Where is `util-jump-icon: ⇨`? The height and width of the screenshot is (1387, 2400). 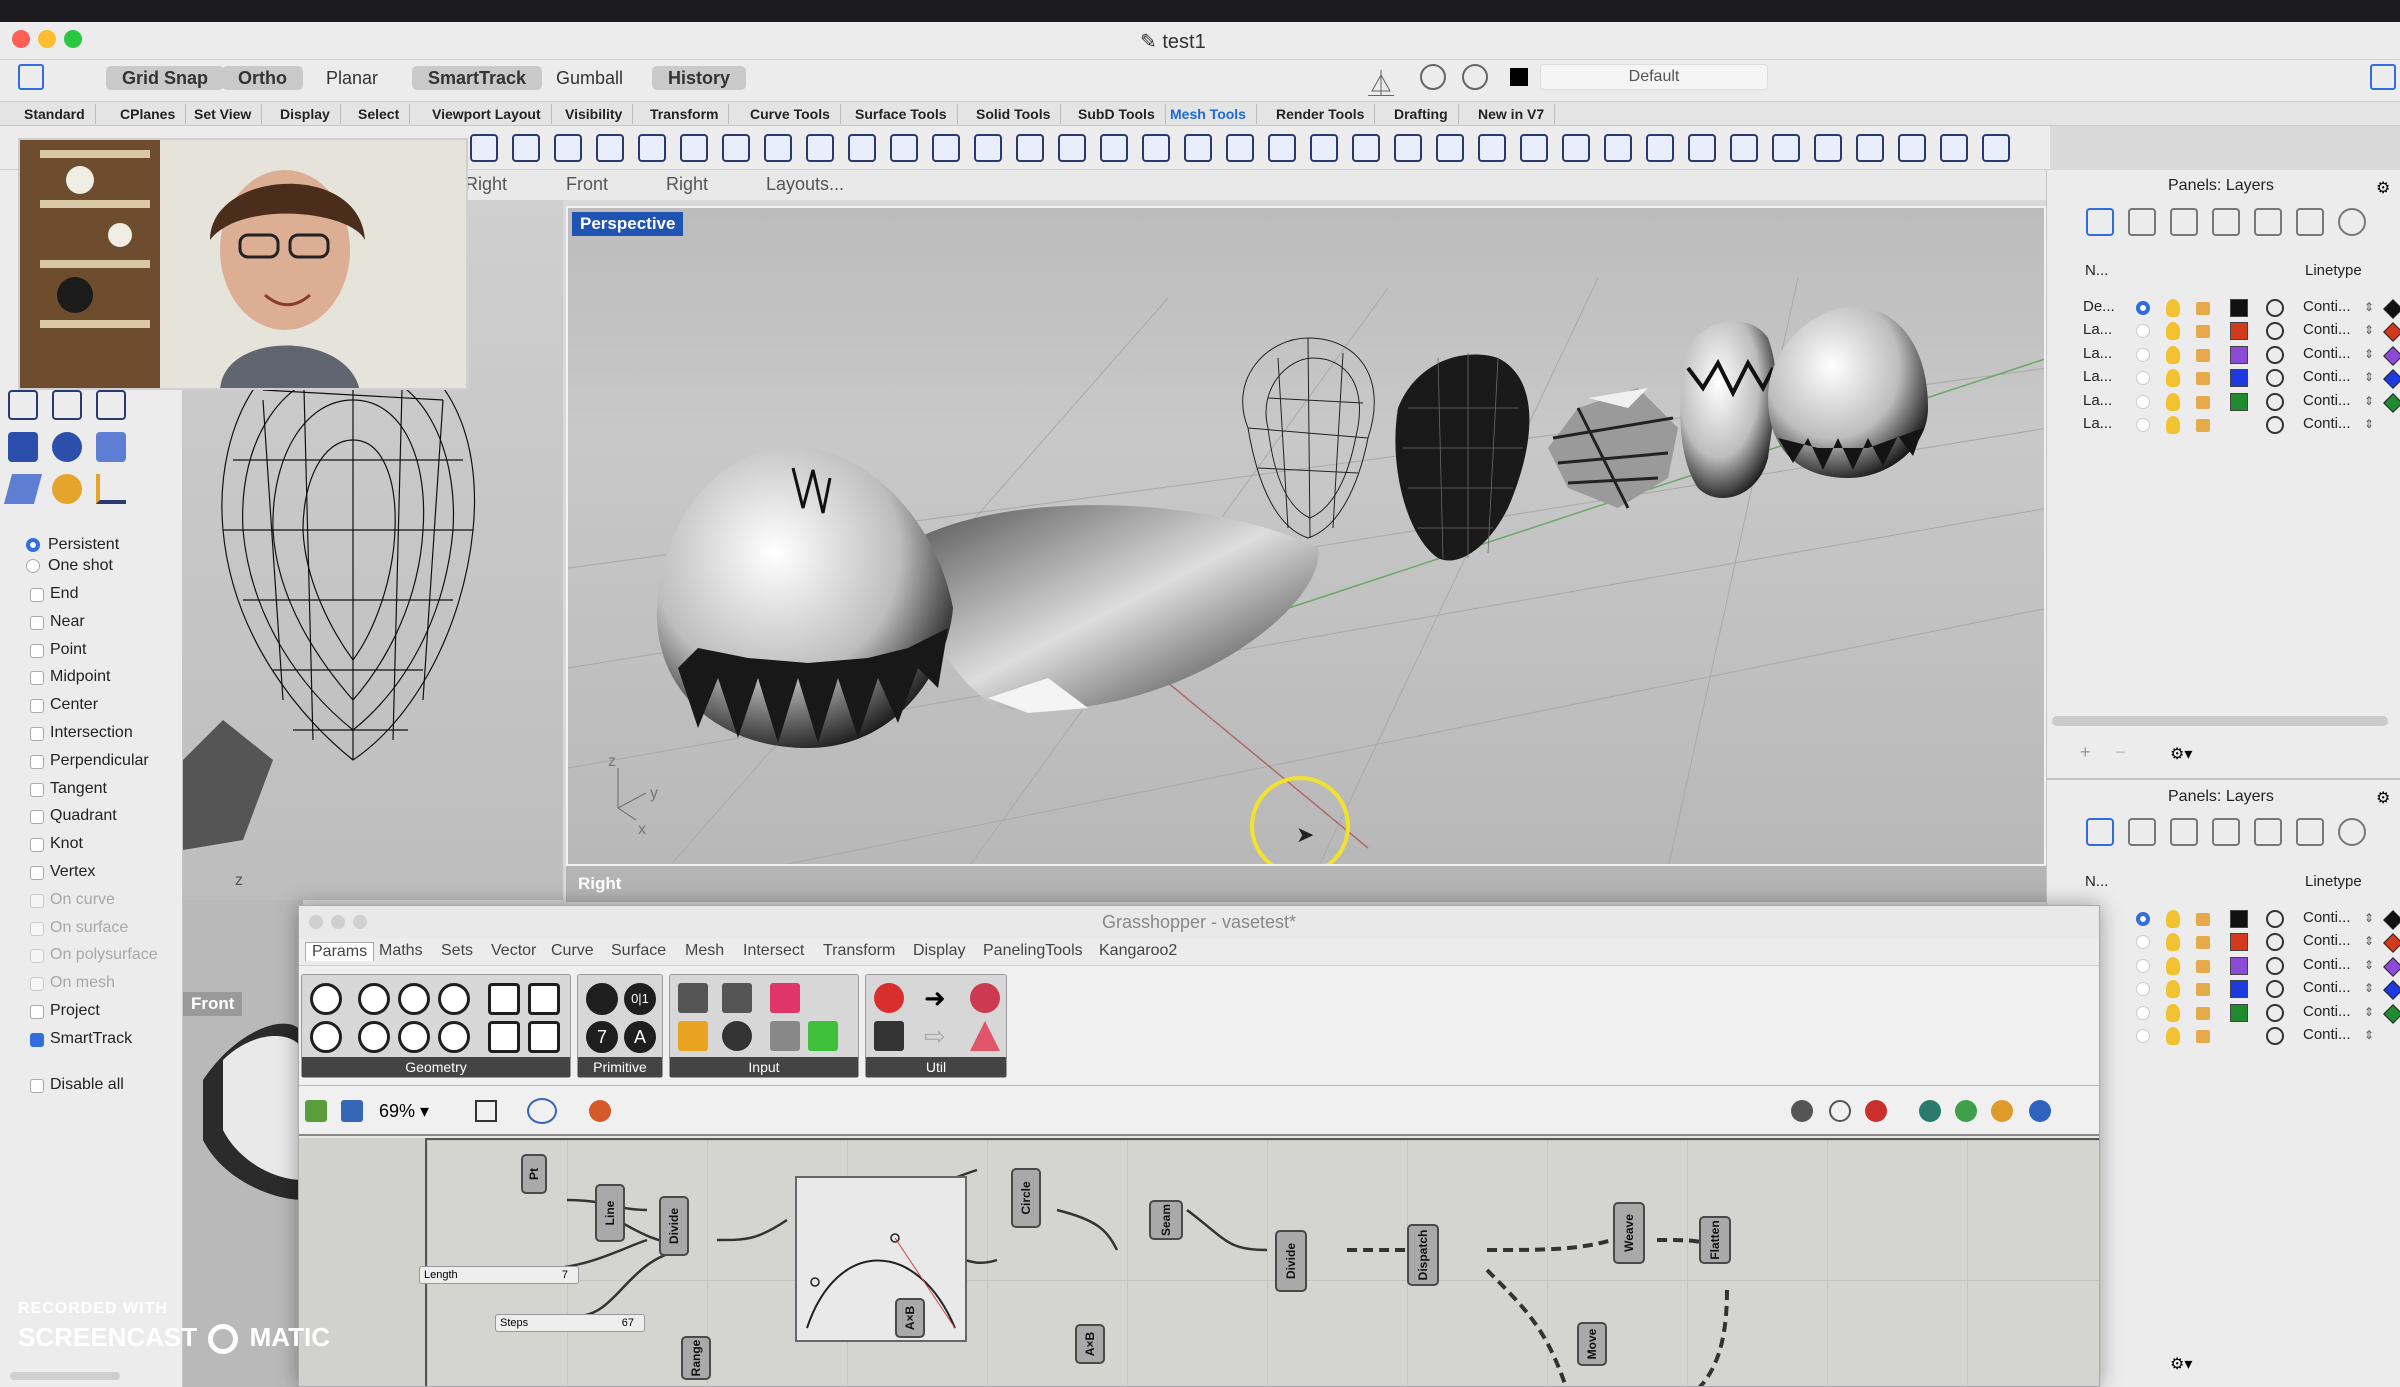
util-jump-icon: ⇨ is located at coordinates (935, 1036).